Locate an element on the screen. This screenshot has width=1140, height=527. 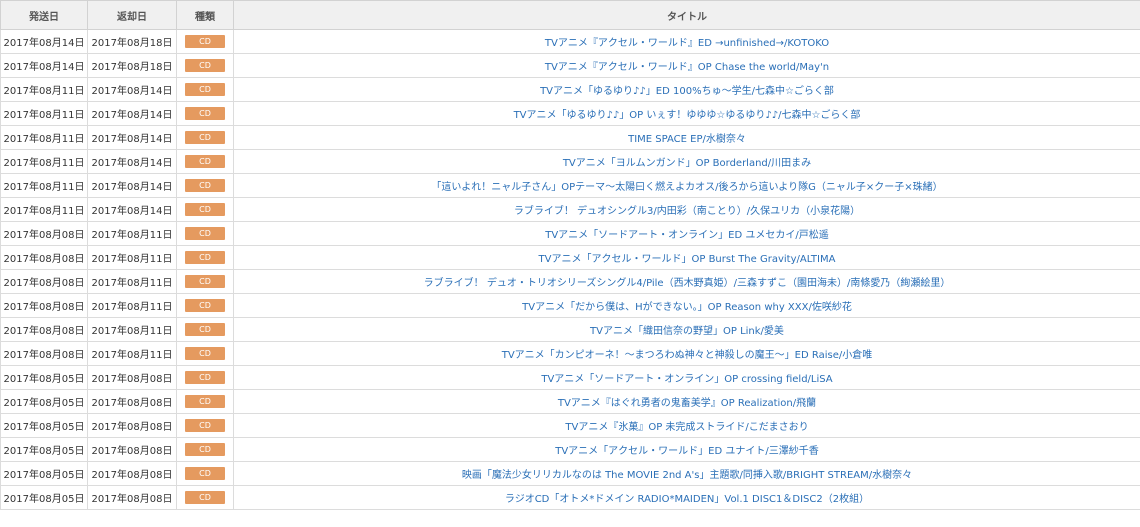
title-link: TVアニメ「ヨルムンガンド」OP Borderland/川田まみ is located at coordinates (687, 163).